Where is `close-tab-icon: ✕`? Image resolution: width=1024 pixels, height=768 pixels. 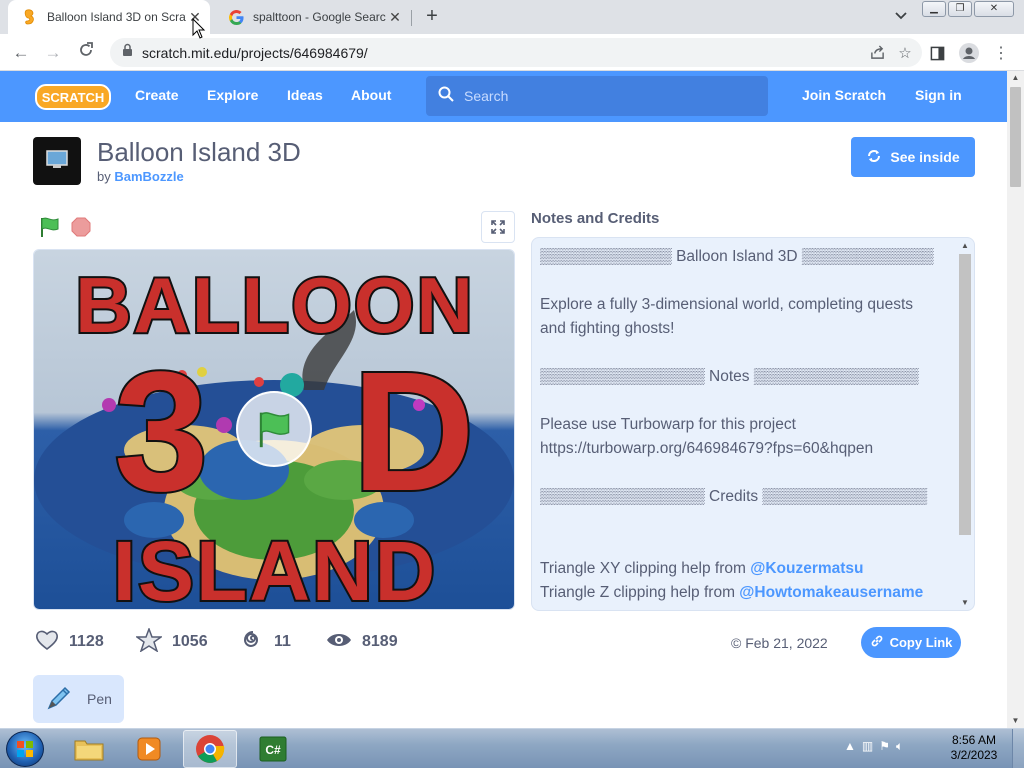
close-tab-icon: ✕ is located at coordinates (395, 17).